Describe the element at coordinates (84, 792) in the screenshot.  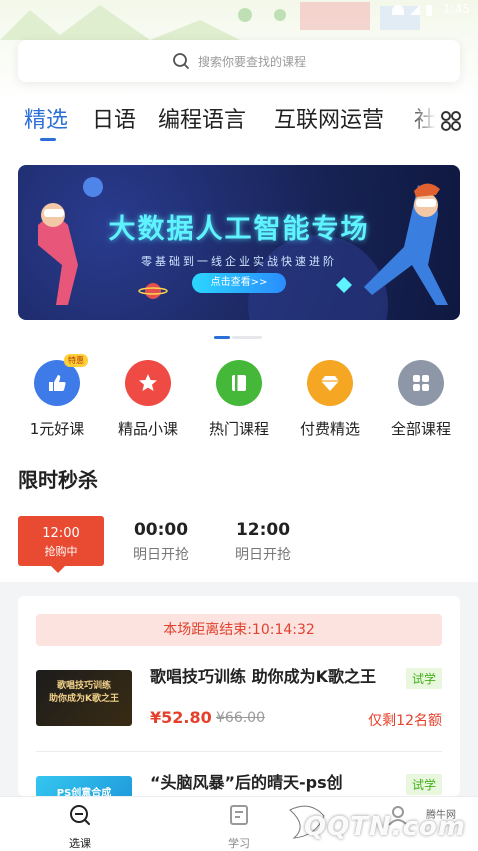
I see `course-thumb-text: PS创意合成` at that location.